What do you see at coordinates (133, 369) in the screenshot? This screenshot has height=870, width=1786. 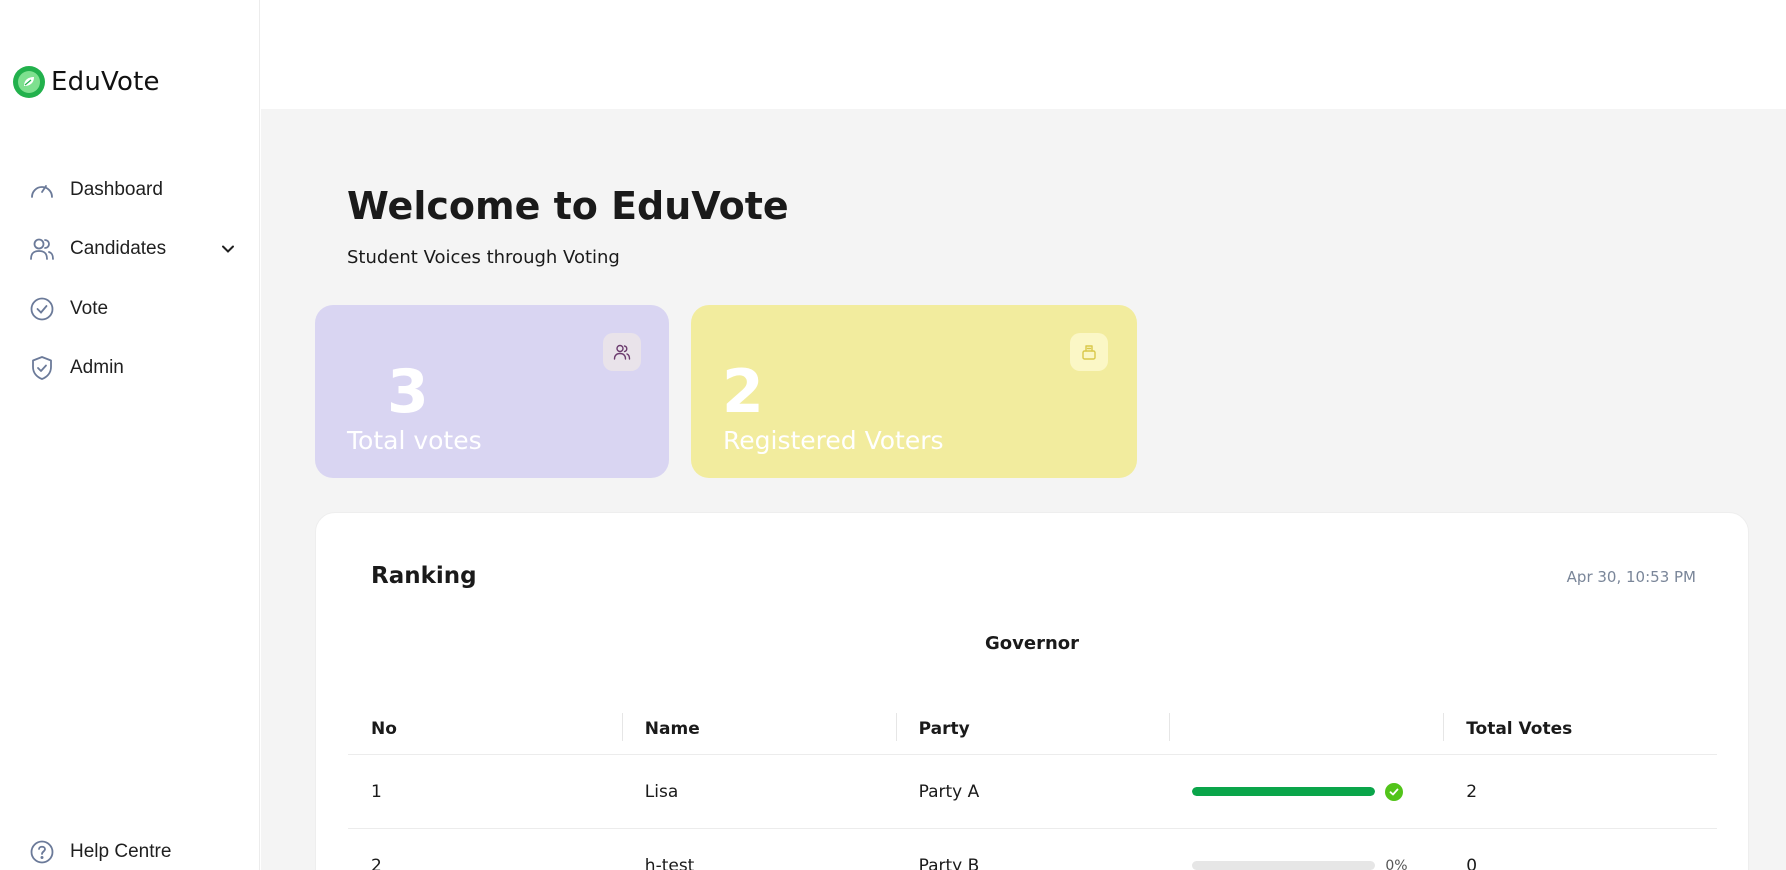 I see `sidebar-item-admin: Admin` at bounding box center [133, 369].